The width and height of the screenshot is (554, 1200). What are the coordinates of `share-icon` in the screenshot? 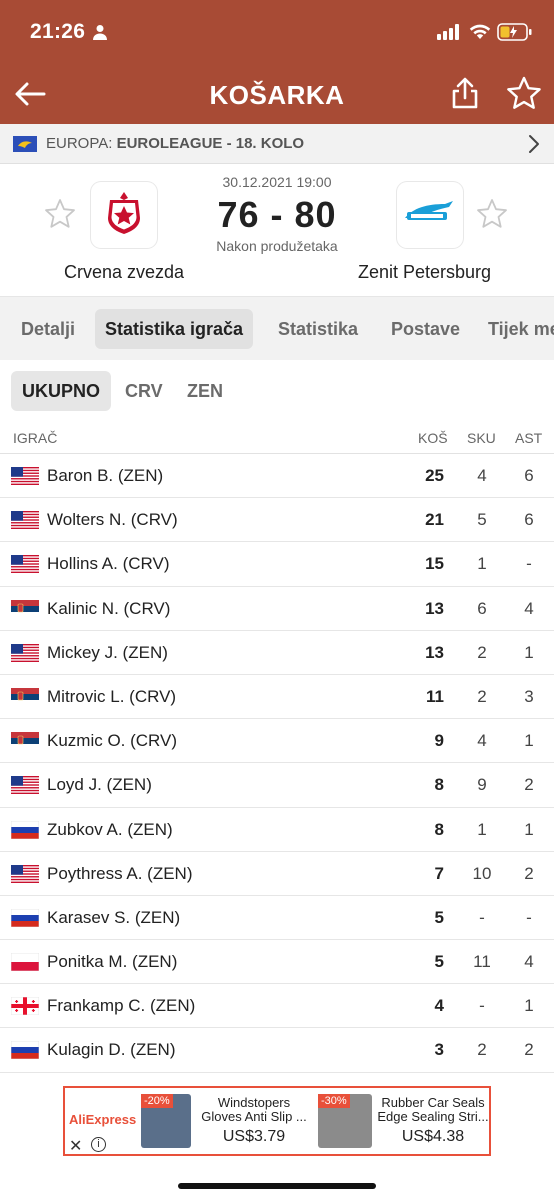 It's located at (465, 93).